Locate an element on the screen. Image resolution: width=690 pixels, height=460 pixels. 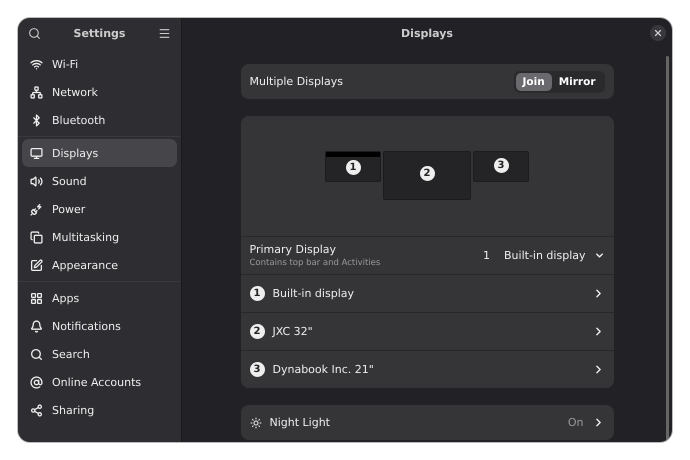
grid-icon is located at coordinates (36, 298).